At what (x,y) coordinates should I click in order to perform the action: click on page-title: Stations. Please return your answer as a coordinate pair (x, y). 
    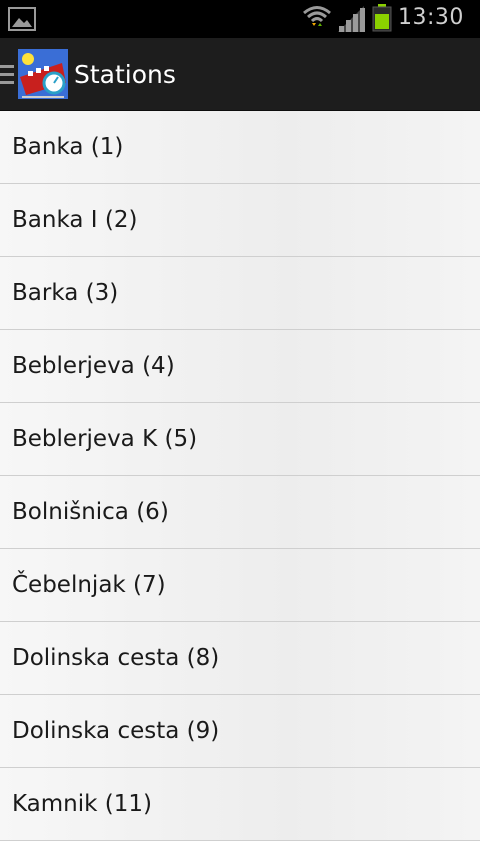
    Looking at the image, I should click on (125, 74).